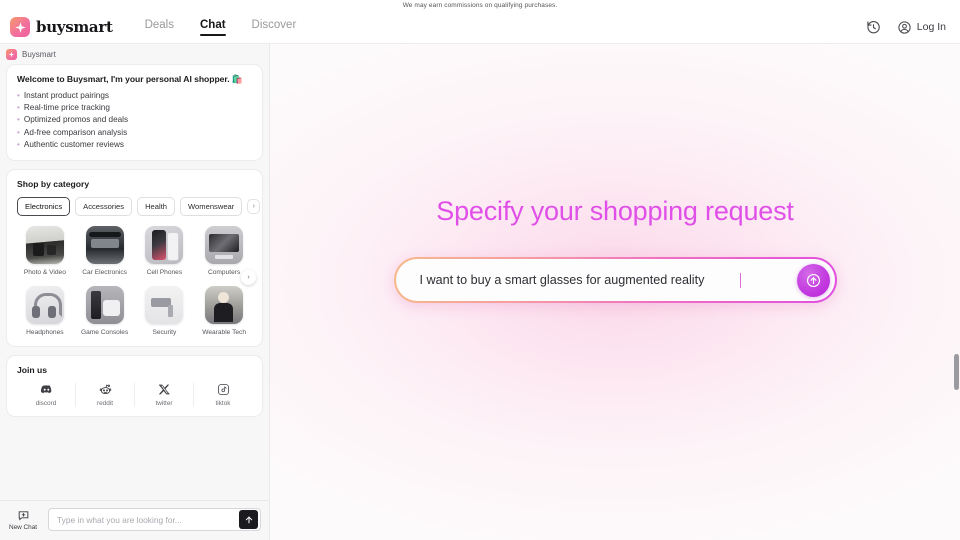 This screenshot has width=960, height=540. What do you see at coordinates (223, 389) in the screenshot?
I see `tiktok-icon` at bounding box center [223, 389].